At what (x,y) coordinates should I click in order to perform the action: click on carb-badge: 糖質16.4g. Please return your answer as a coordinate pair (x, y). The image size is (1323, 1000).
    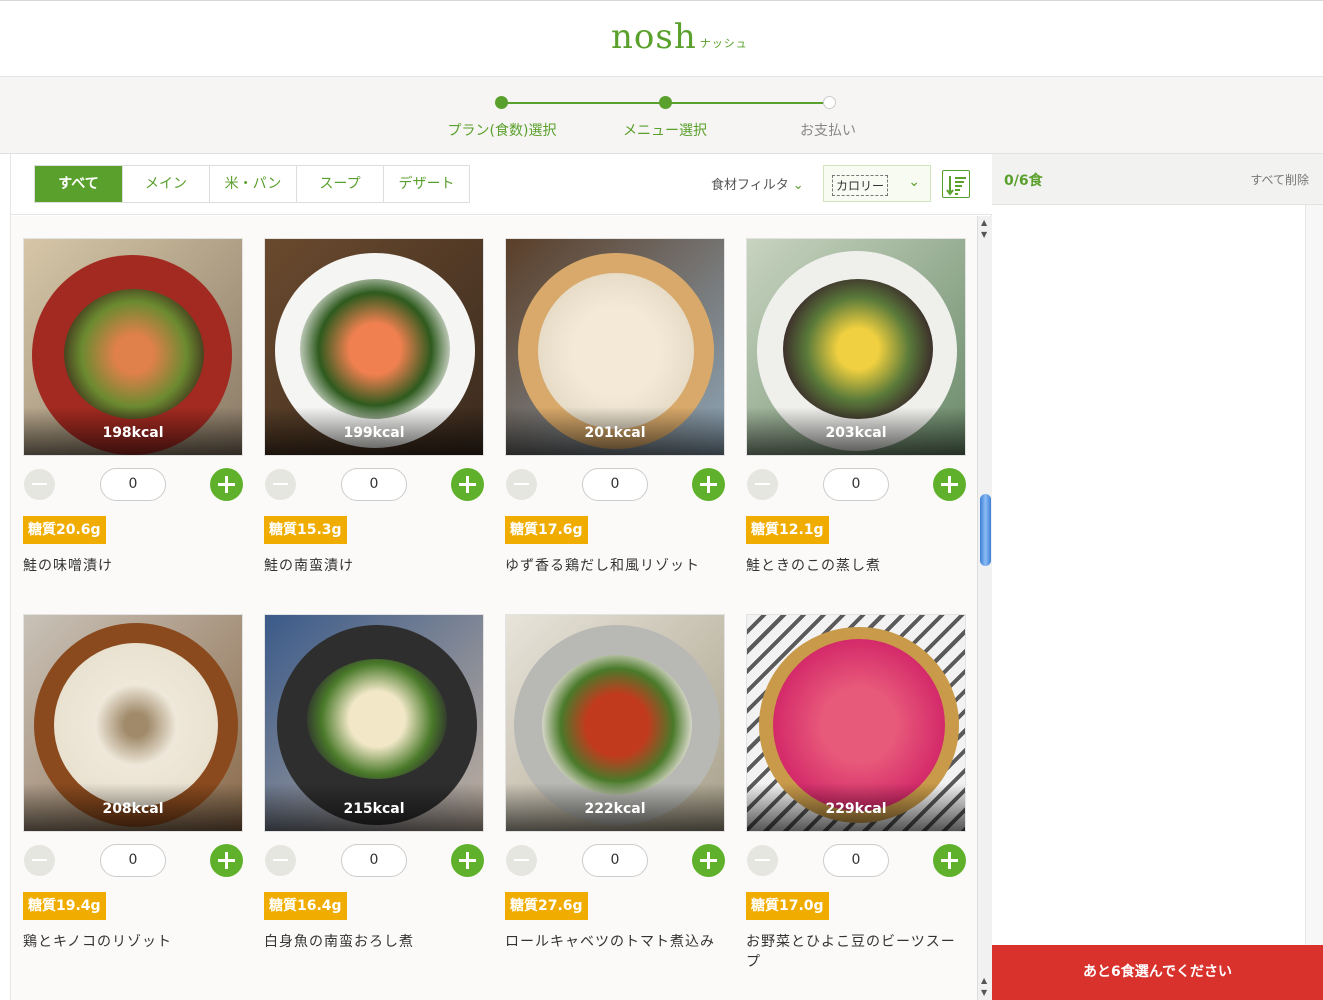
    Looking at the image, I should click on (305, 906).